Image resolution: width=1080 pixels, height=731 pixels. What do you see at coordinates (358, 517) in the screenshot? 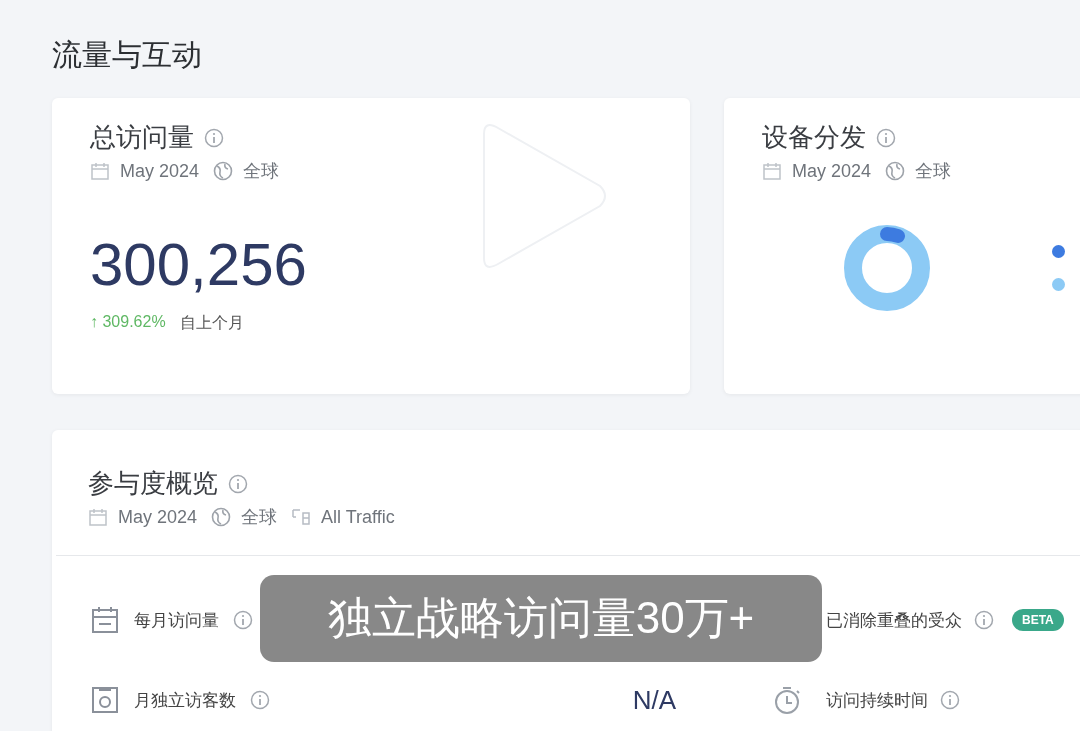
I see `traffic-label: All Traffic` at bounding box center [358, 517].